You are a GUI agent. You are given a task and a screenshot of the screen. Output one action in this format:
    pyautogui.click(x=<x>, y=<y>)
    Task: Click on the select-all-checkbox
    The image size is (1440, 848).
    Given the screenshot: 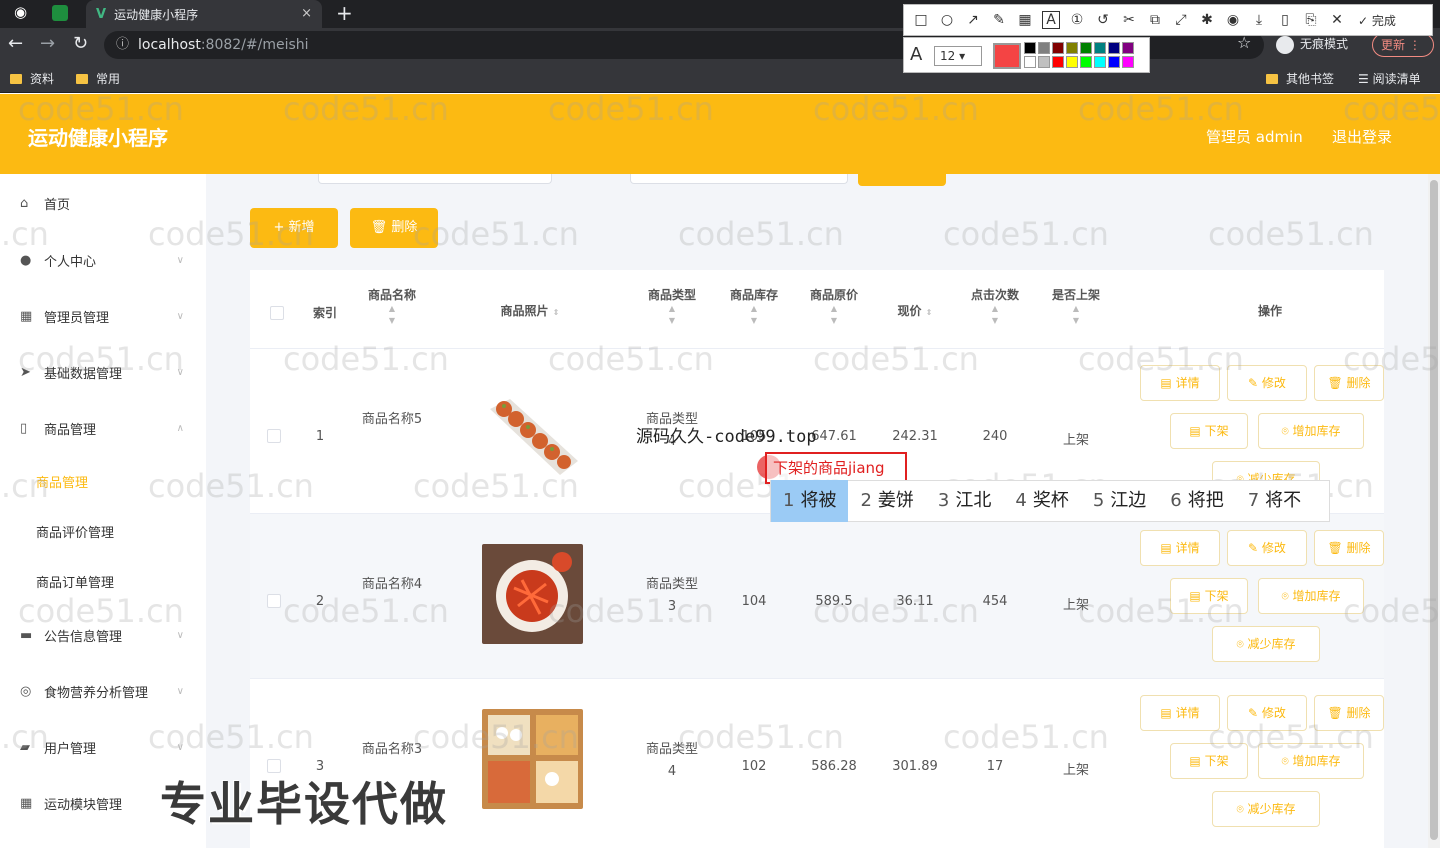 What is the action you would take?
    pyautogui.click(x=277, y=313)
    